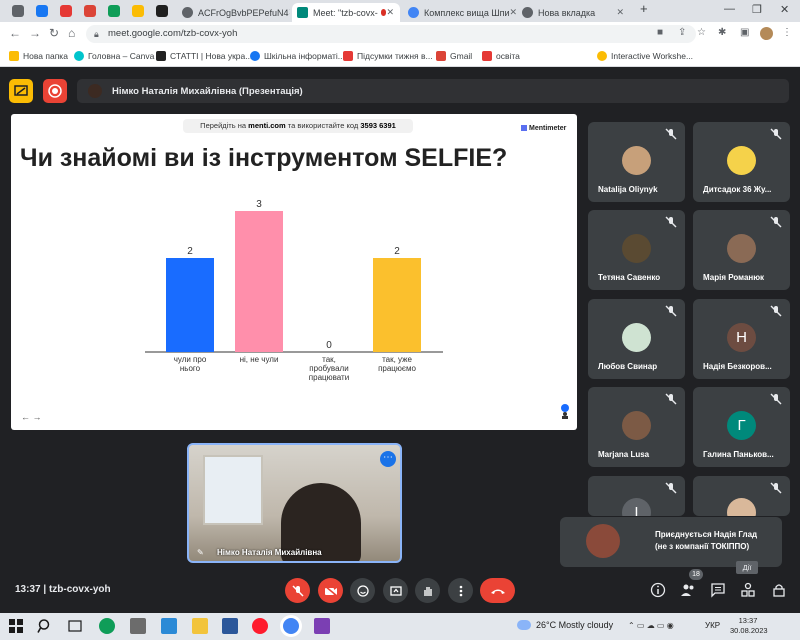  I want to click on system-date: 30.08.2023, so click(749, 630).